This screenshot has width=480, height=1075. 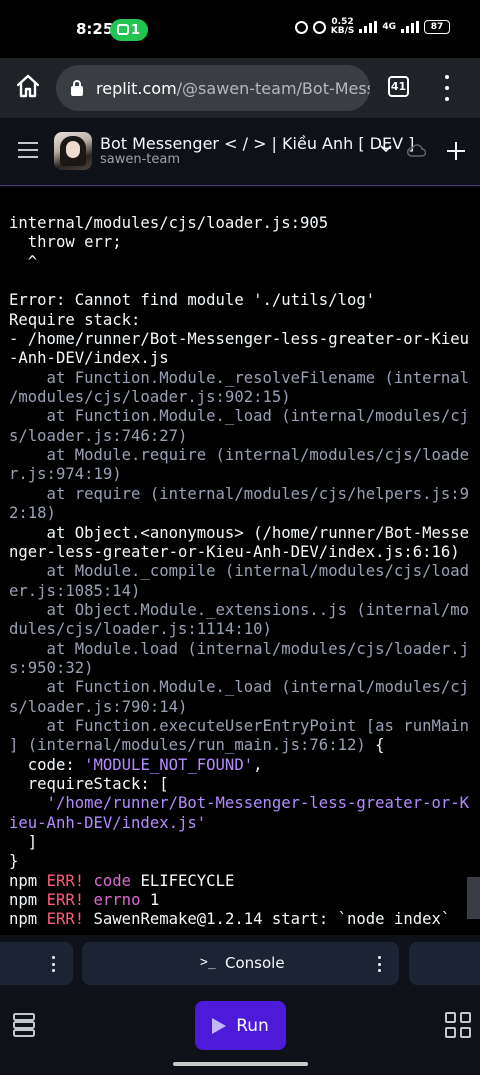 I want to click on lock-icon, so click(x=77, y=88).